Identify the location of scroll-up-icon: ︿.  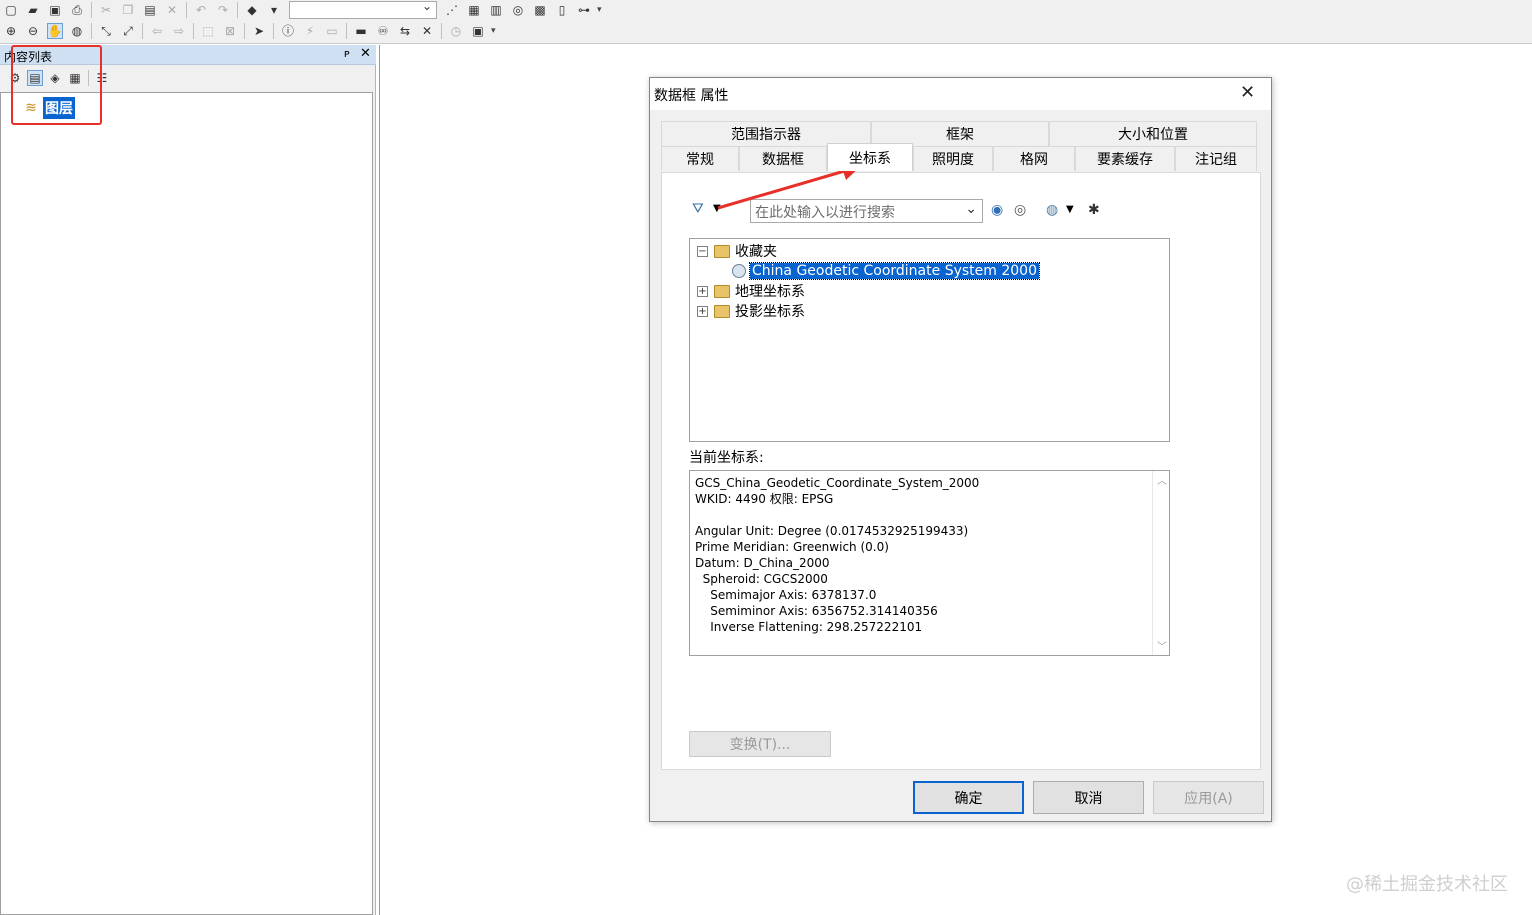
(1162, 479).